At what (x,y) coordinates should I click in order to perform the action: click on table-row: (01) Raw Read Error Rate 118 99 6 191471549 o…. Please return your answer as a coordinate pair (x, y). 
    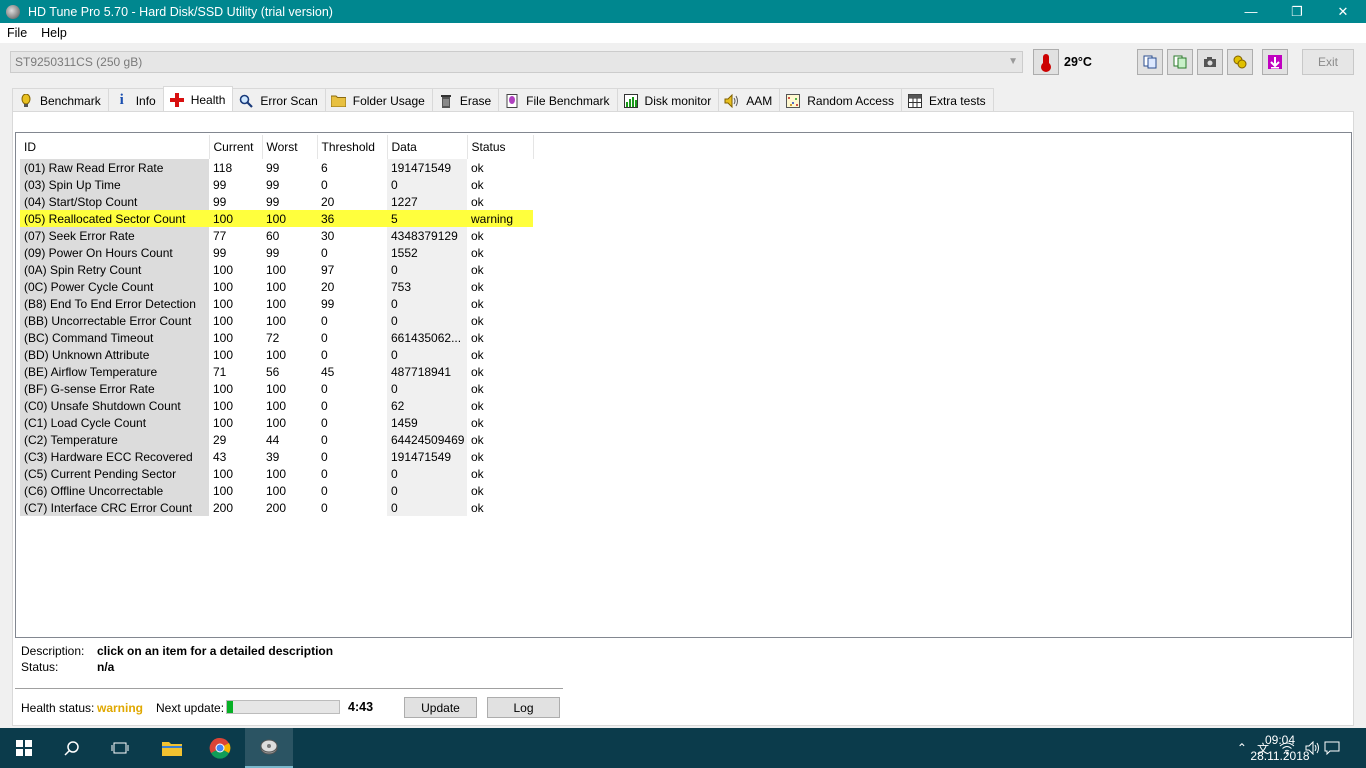
    Looking at the image, I should click on (276, 167).